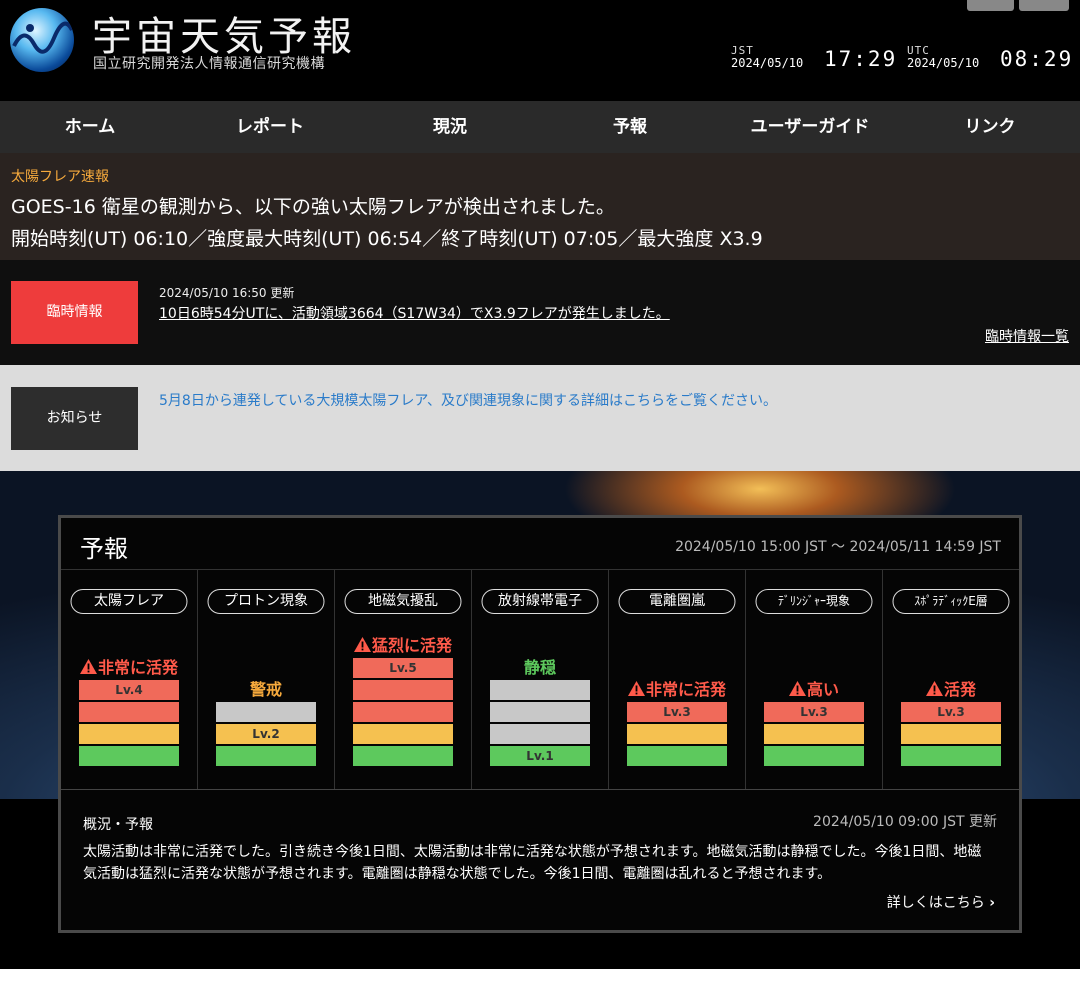  What do you see at coordinates (450, 127) in the screenshot?
I see `nav-current: 現況` at bounding box center [450, 127].